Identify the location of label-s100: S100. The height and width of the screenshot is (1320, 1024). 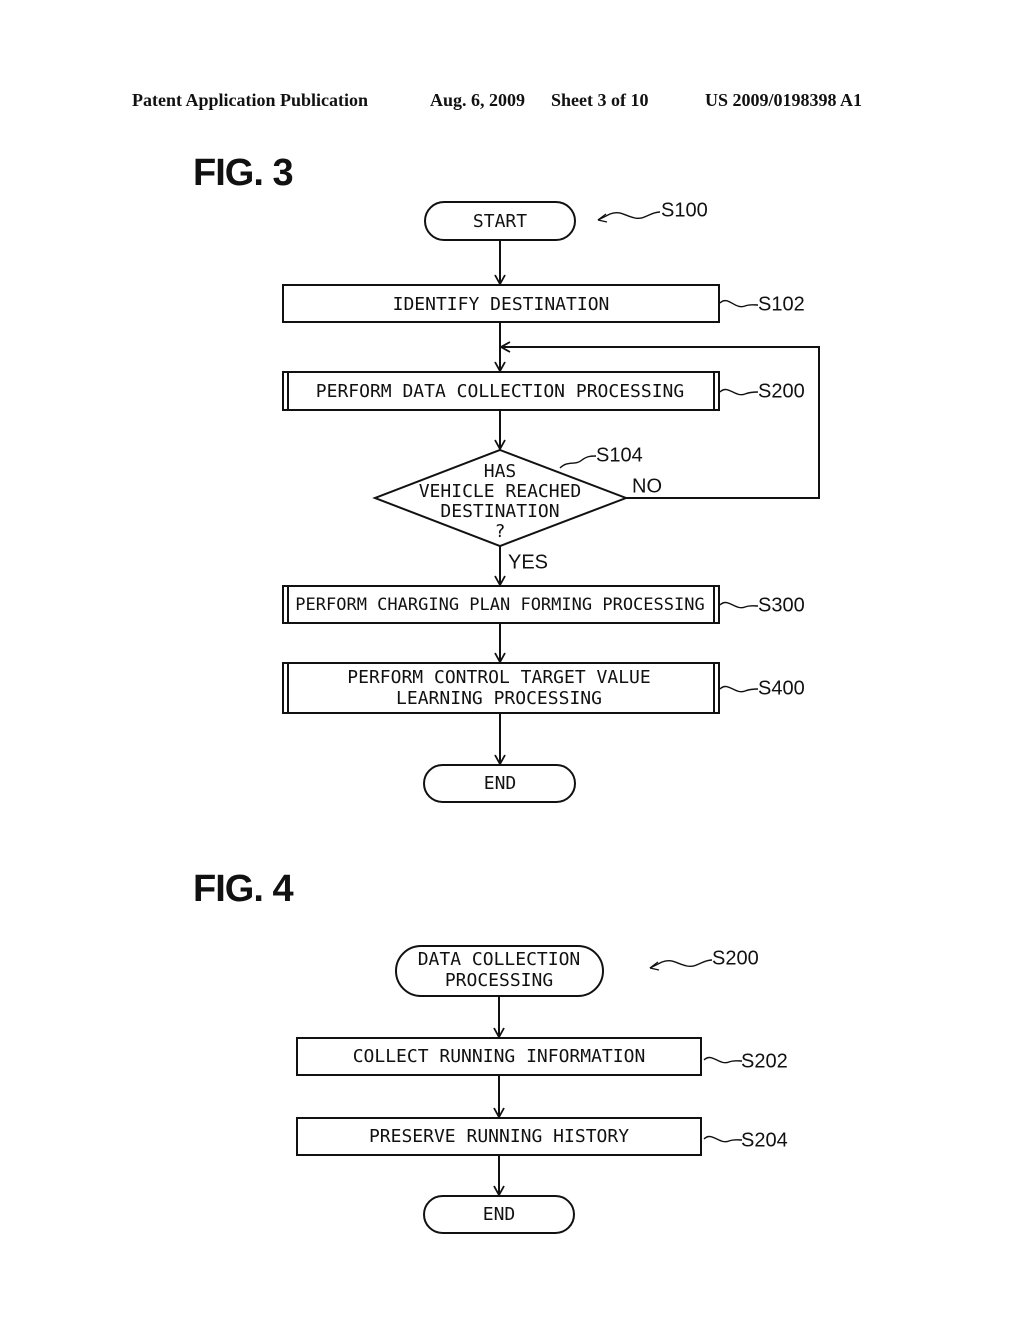
(684, 210).